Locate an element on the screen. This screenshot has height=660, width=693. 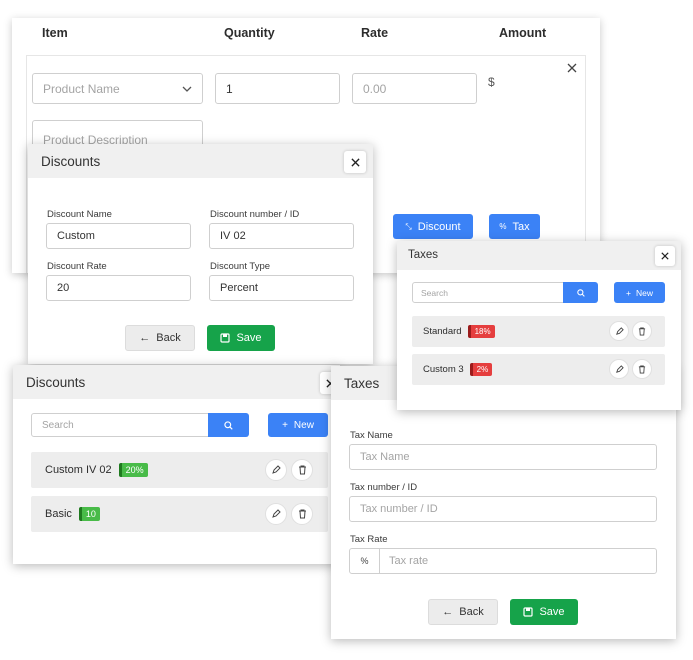
tax-number-placeholder: Tax number / ID is located at coordinates (399, 509).